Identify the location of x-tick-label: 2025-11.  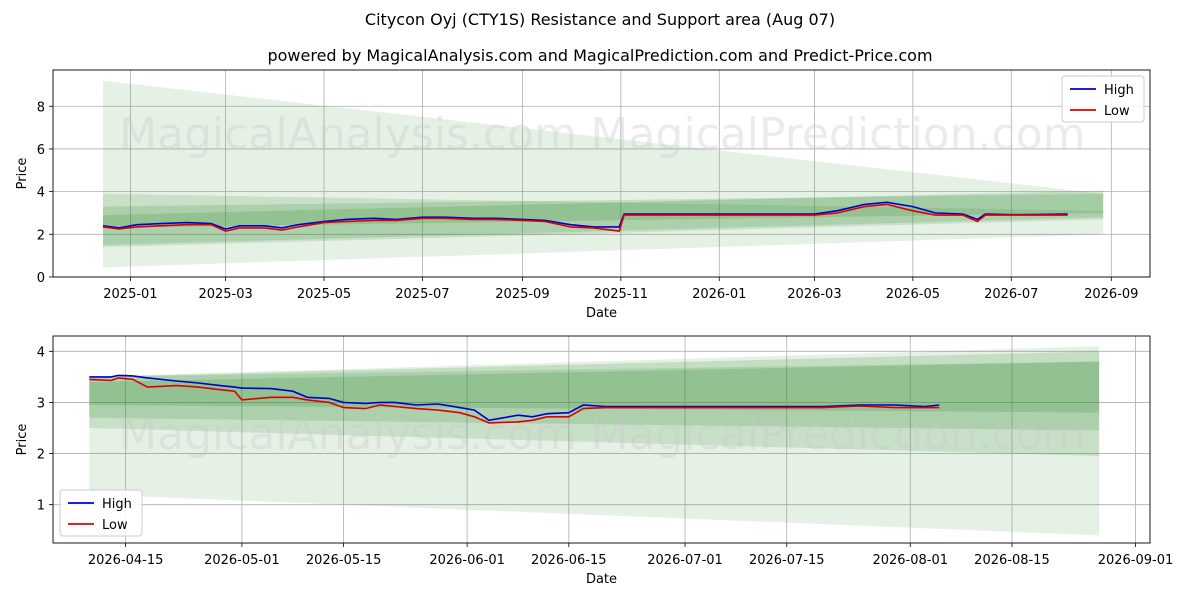
(621, 294).